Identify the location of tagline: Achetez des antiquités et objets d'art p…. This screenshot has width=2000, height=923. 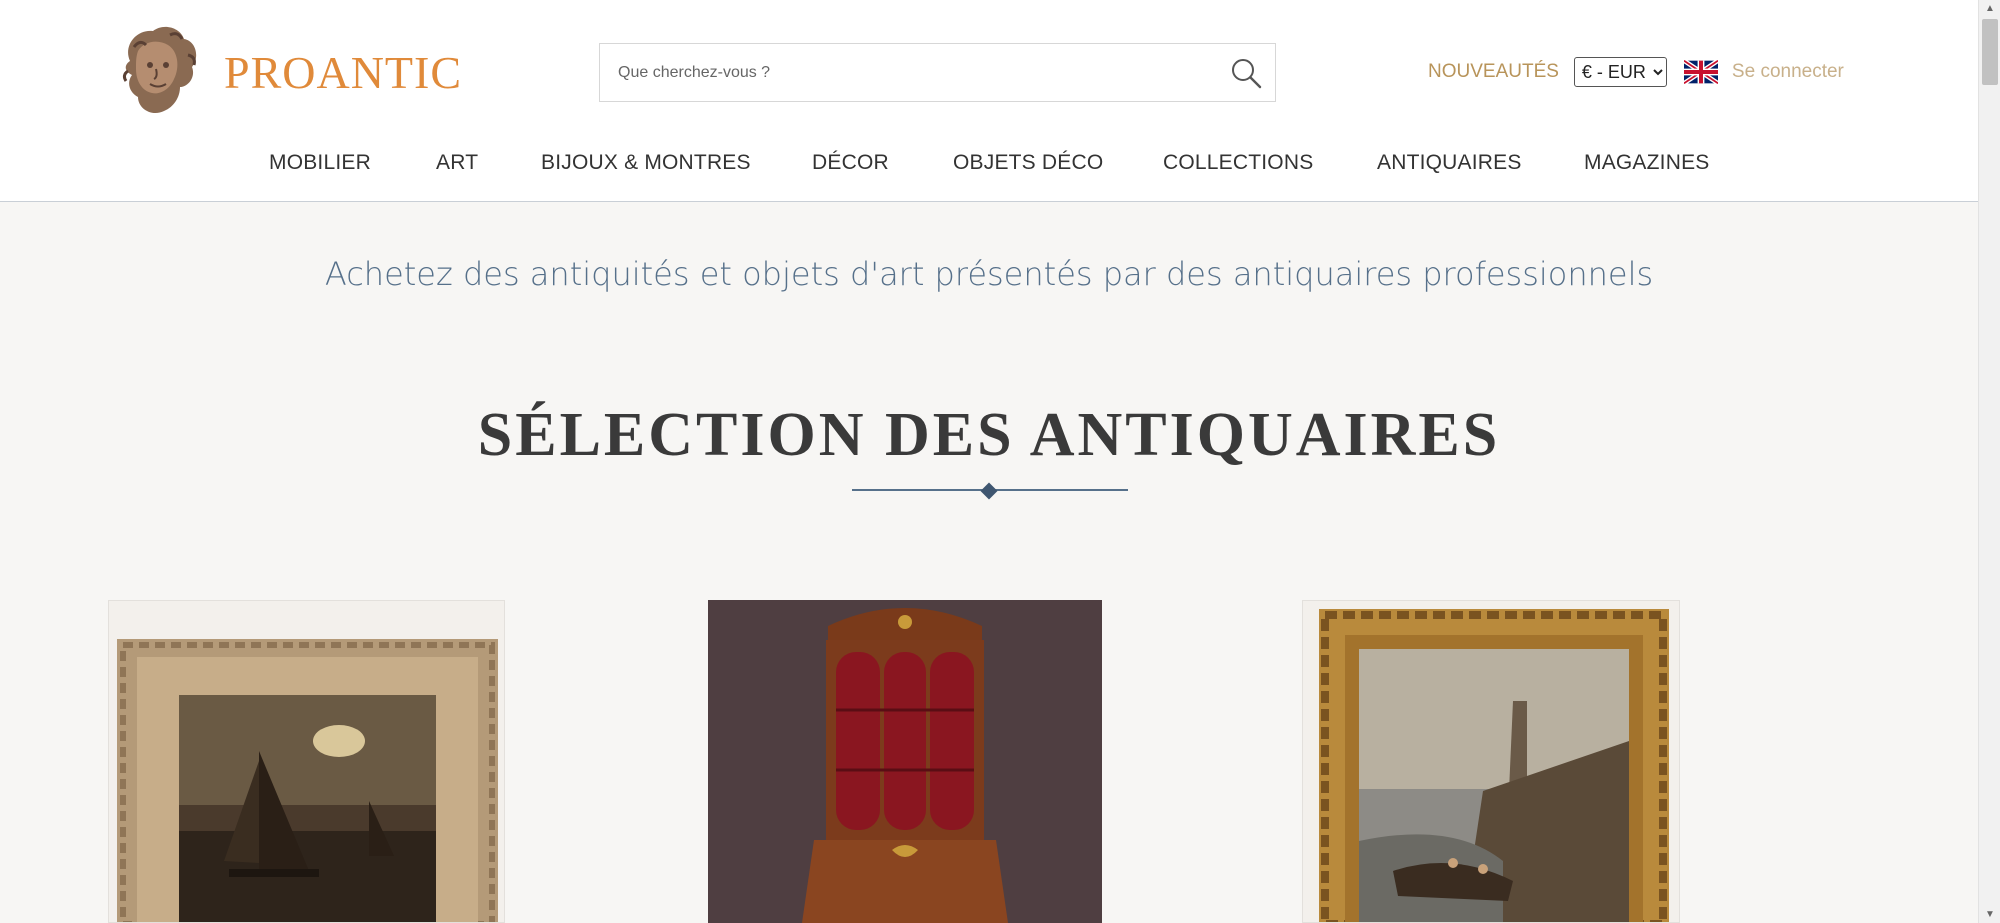
(989, 274).